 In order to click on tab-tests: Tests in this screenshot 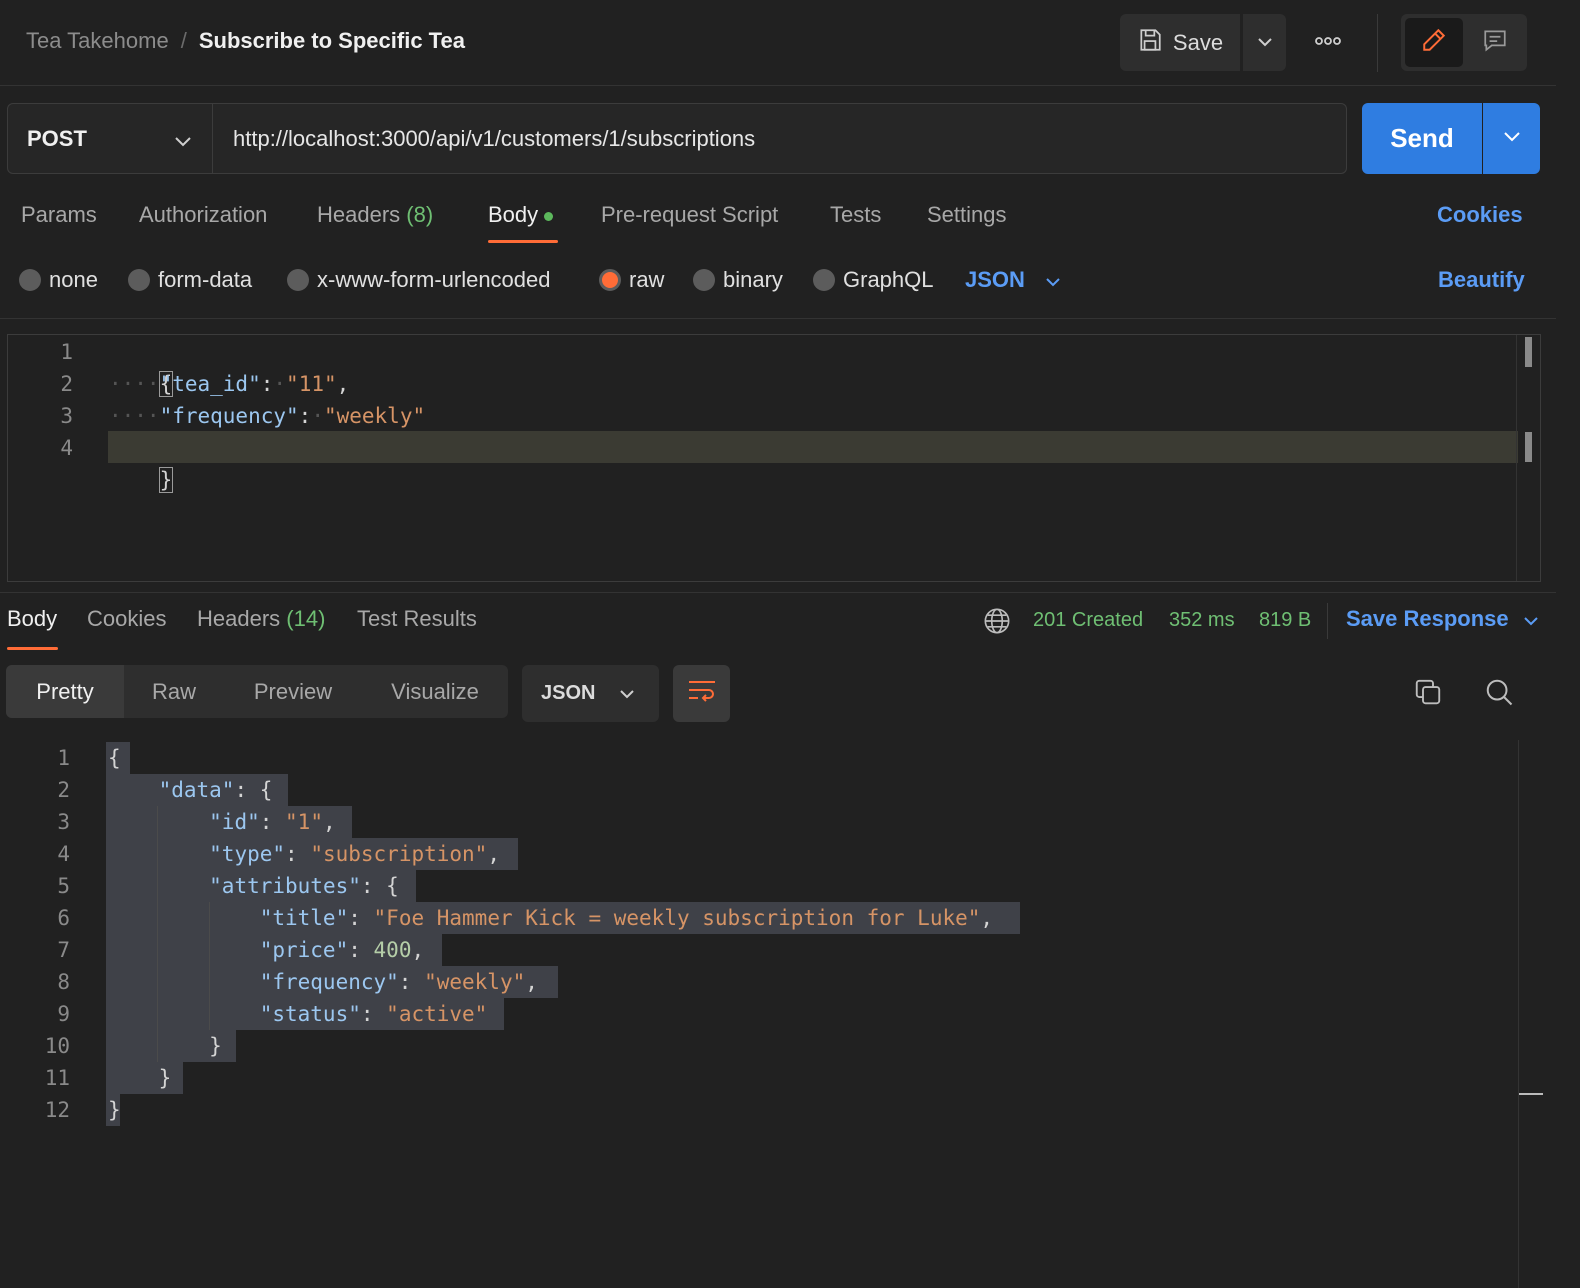, I will do `click(855, 215)`.